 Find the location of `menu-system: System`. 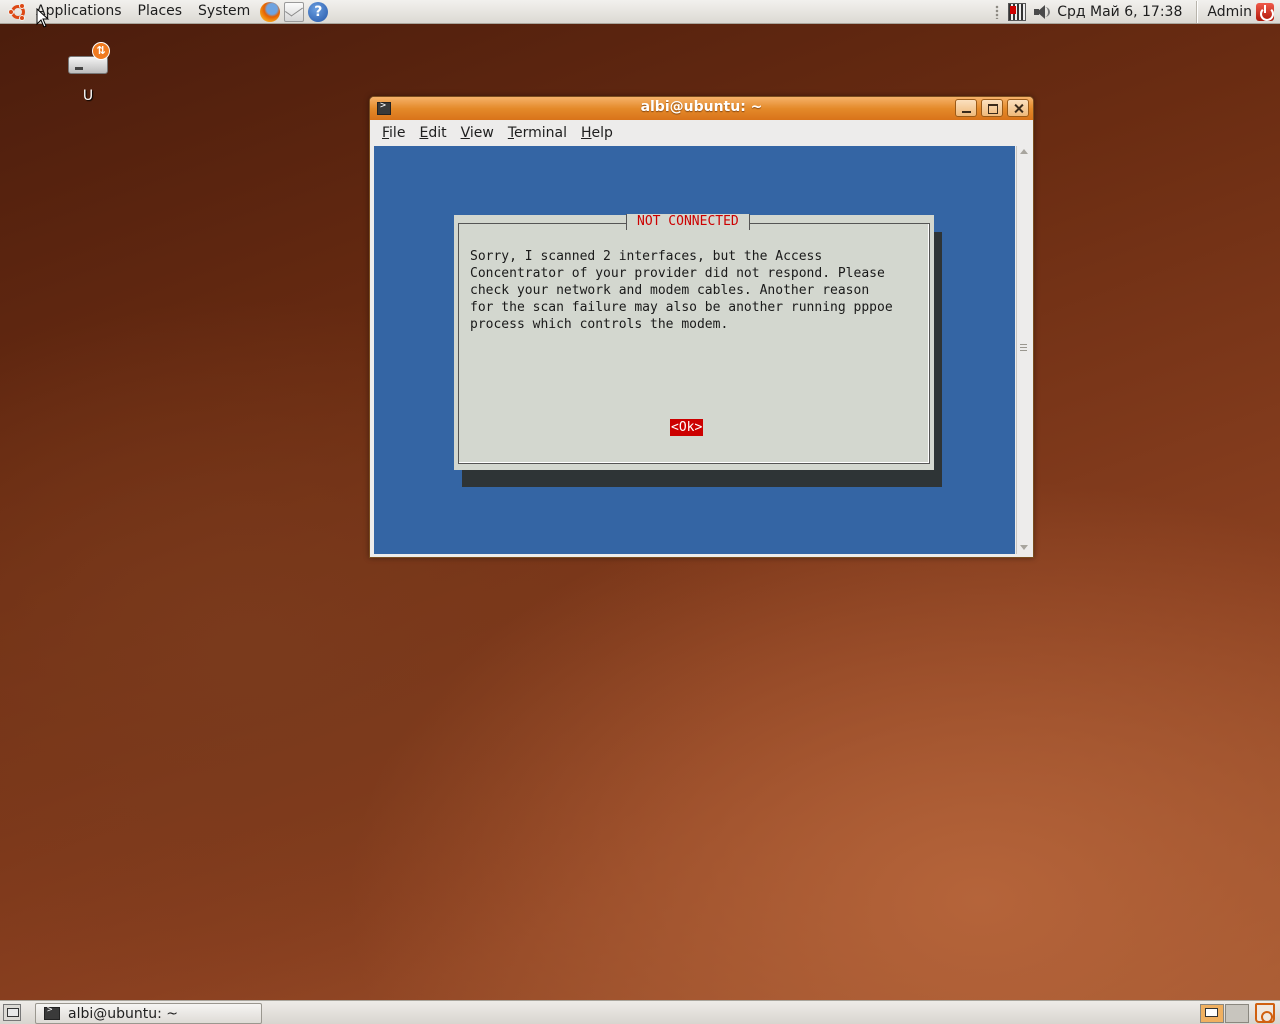

menu-system: System is located at coordinates (224, 12).